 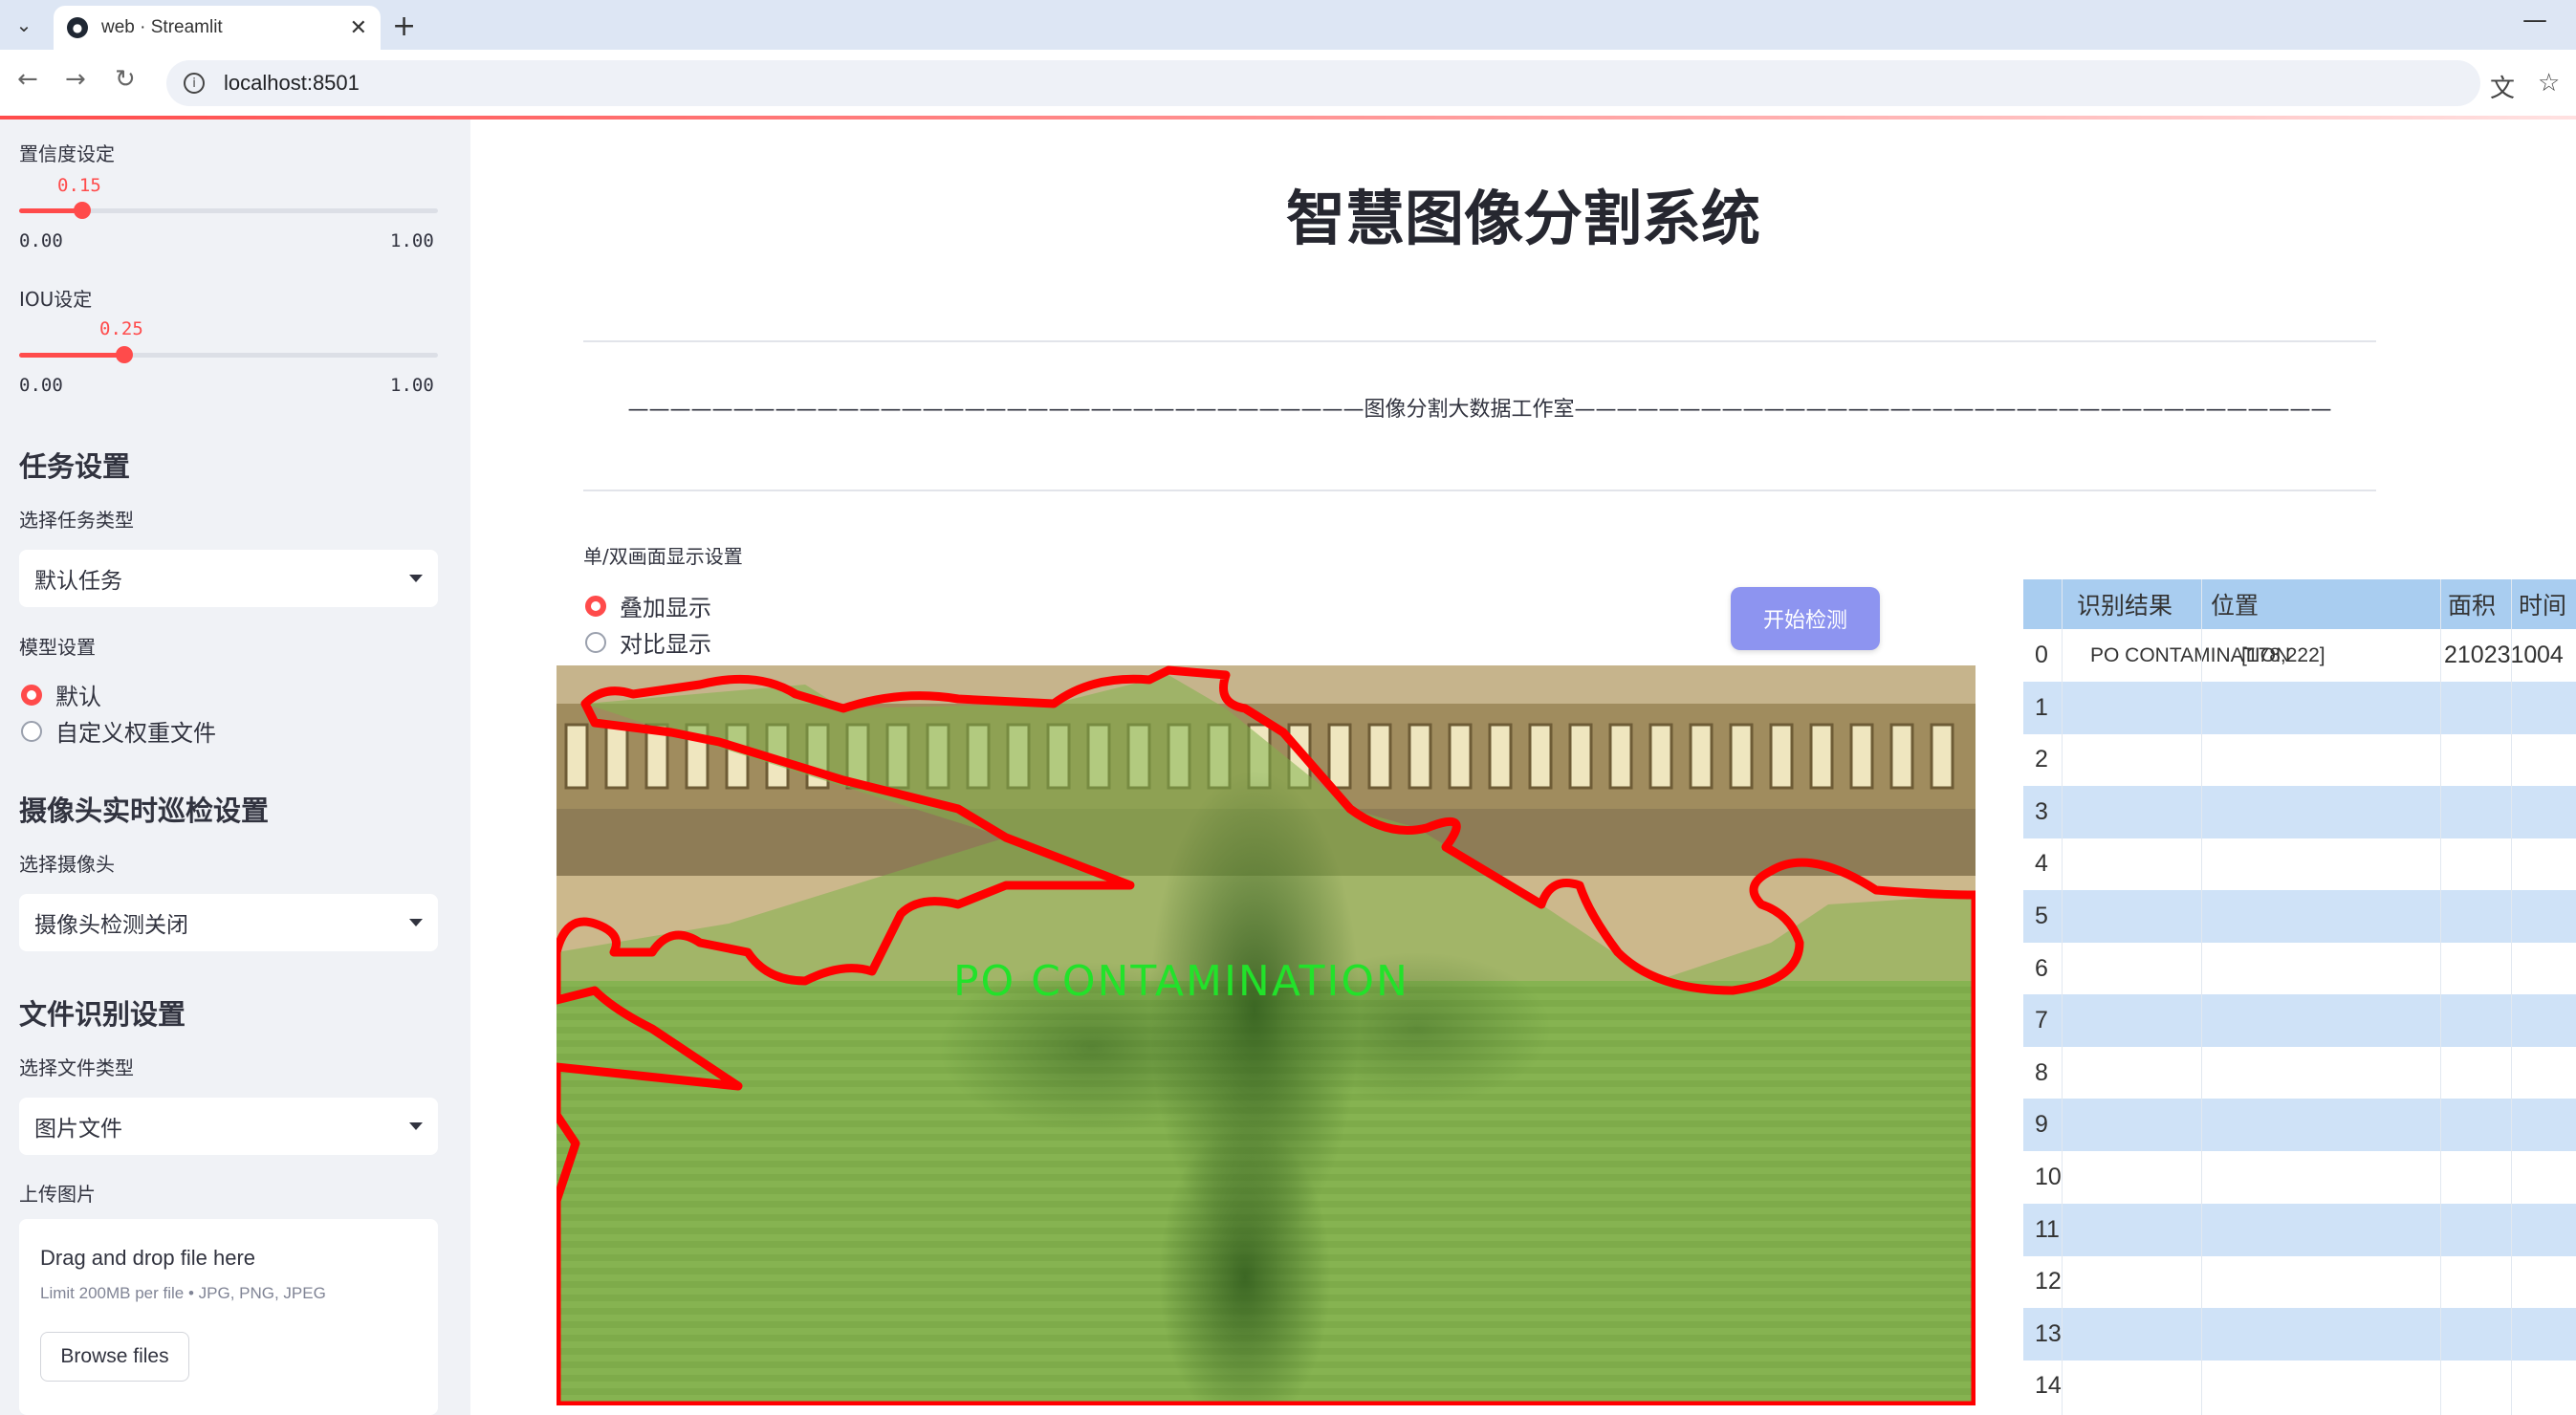 What do you see at coordinates (1323, 83) in the screenshot?
I see `url-field: i localhost:8501` at bounding box center [1323, 83].